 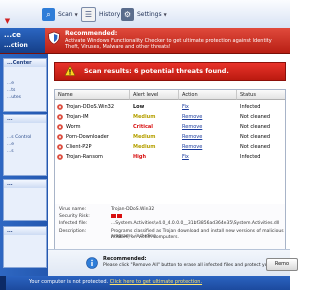 What do you see at coordinates (25, 131) in the screenshot?
I see `sidebar-item: ...s Control` at bounding box center [25, 131].